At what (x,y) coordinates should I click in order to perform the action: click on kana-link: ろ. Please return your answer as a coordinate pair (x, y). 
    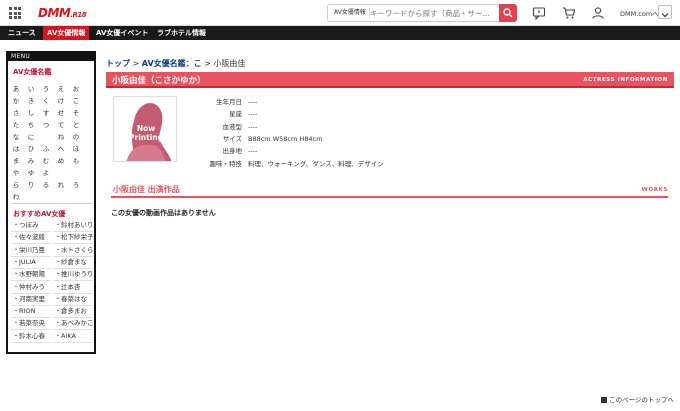
    Looking at the image, I should click on (76, 184).